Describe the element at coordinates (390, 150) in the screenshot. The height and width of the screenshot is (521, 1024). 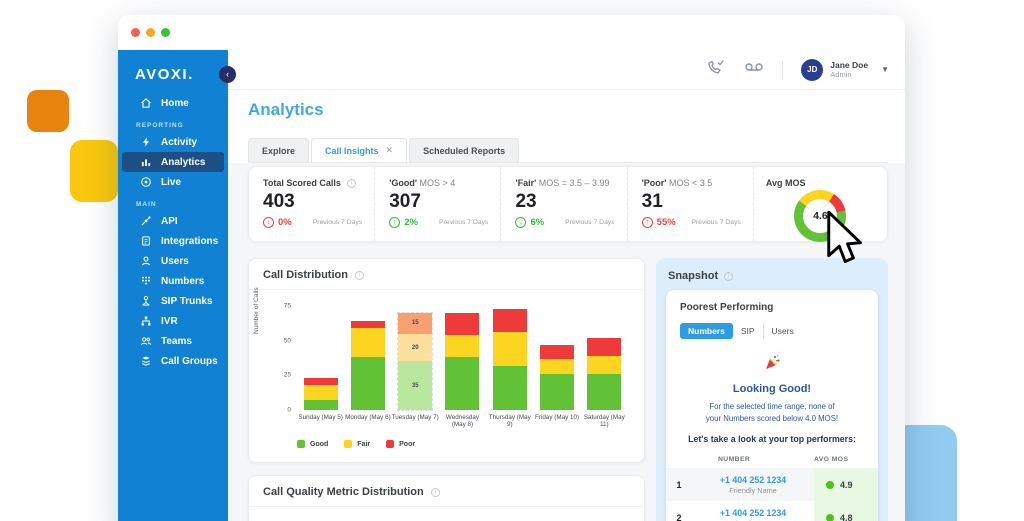
I see `close-tab-icon: ✕` at that location.